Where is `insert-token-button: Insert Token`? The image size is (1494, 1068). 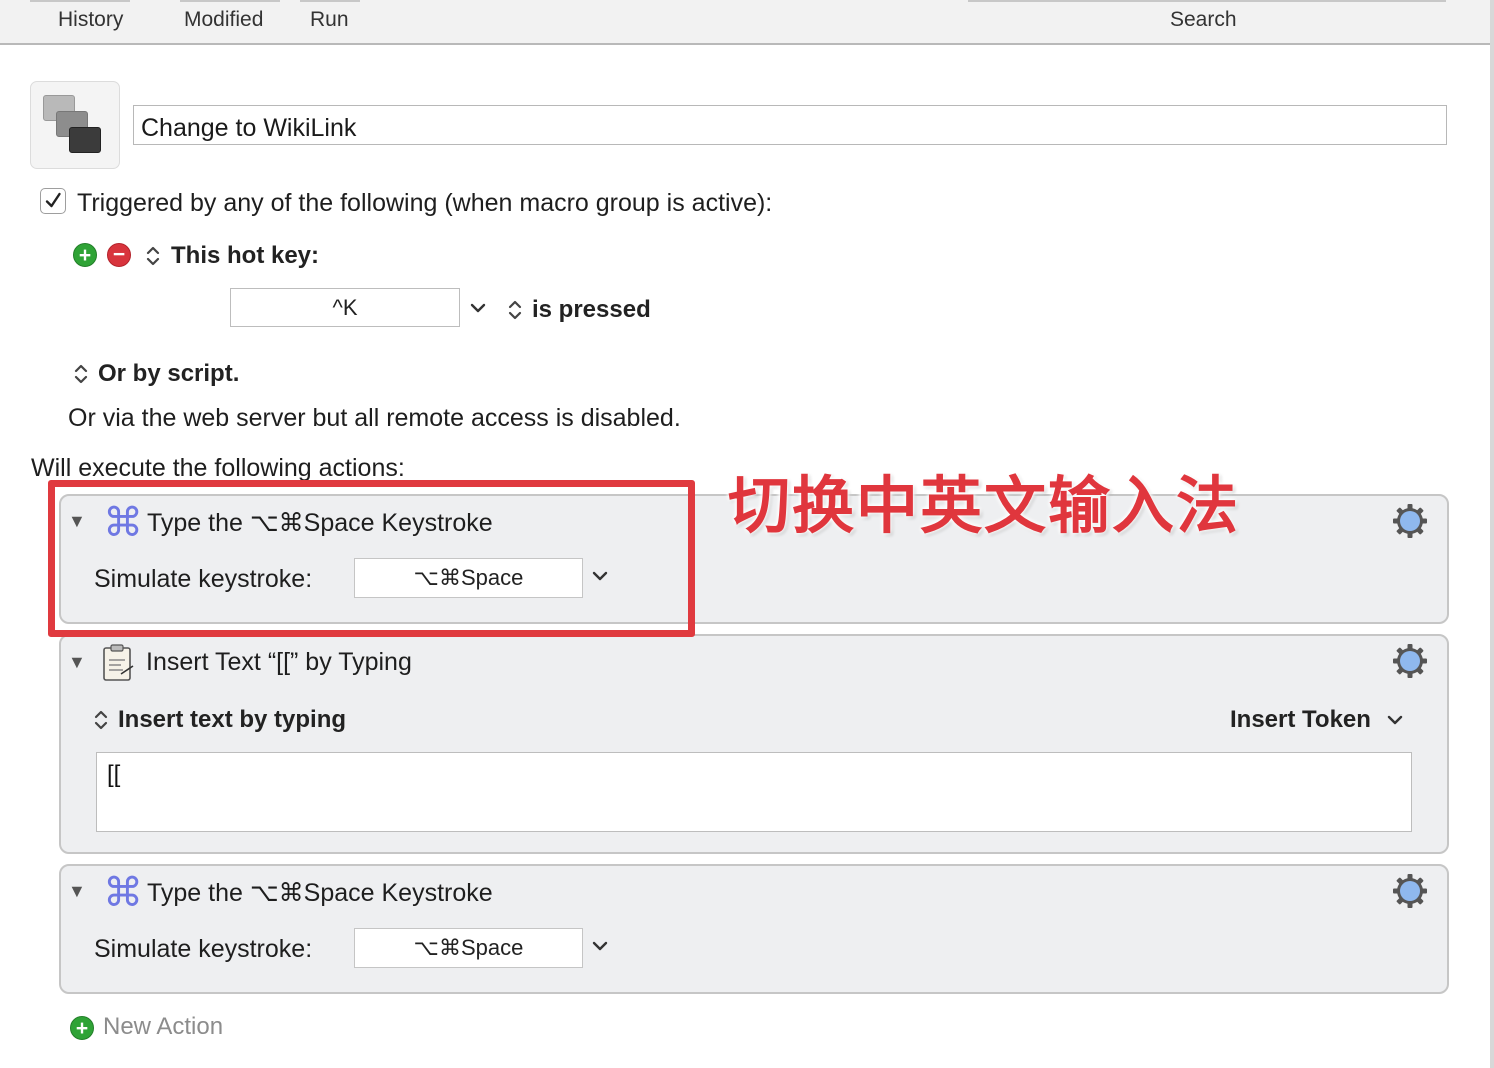 insert-token-button: Insert Token is located at coordinates (1300, 720).